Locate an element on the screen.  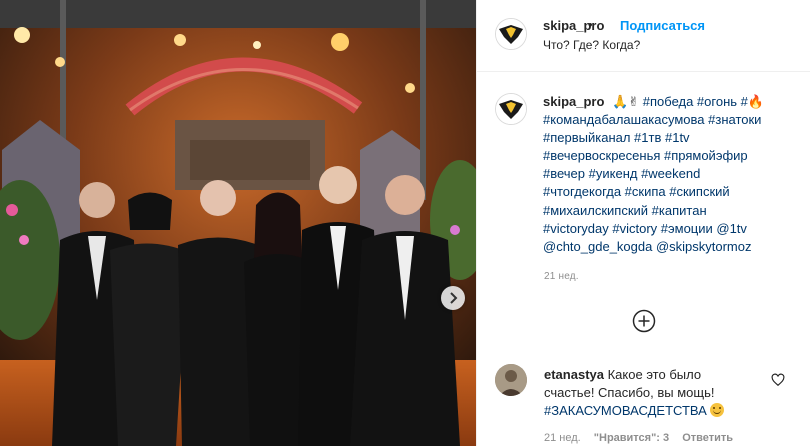
caption-line: @chto_gde_kogda @skipskytormoz is located at coordinates (647, 246).